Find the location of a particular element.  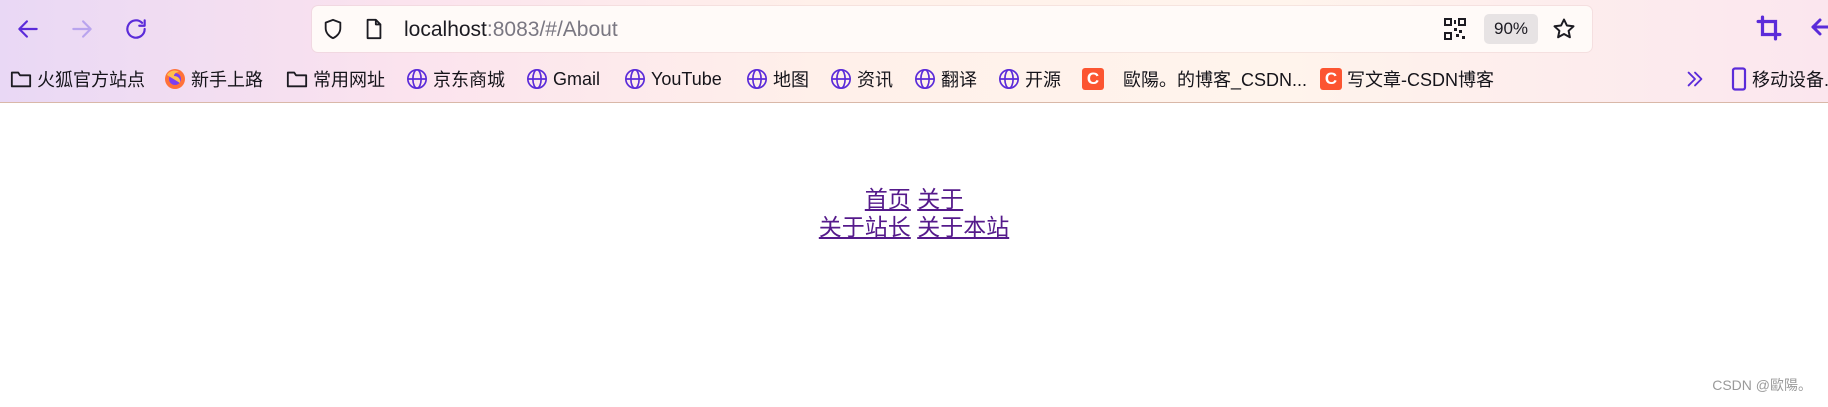

bookmark-folder-firefox-official: 火狐官方站点 is located at coordinates (77, 79).